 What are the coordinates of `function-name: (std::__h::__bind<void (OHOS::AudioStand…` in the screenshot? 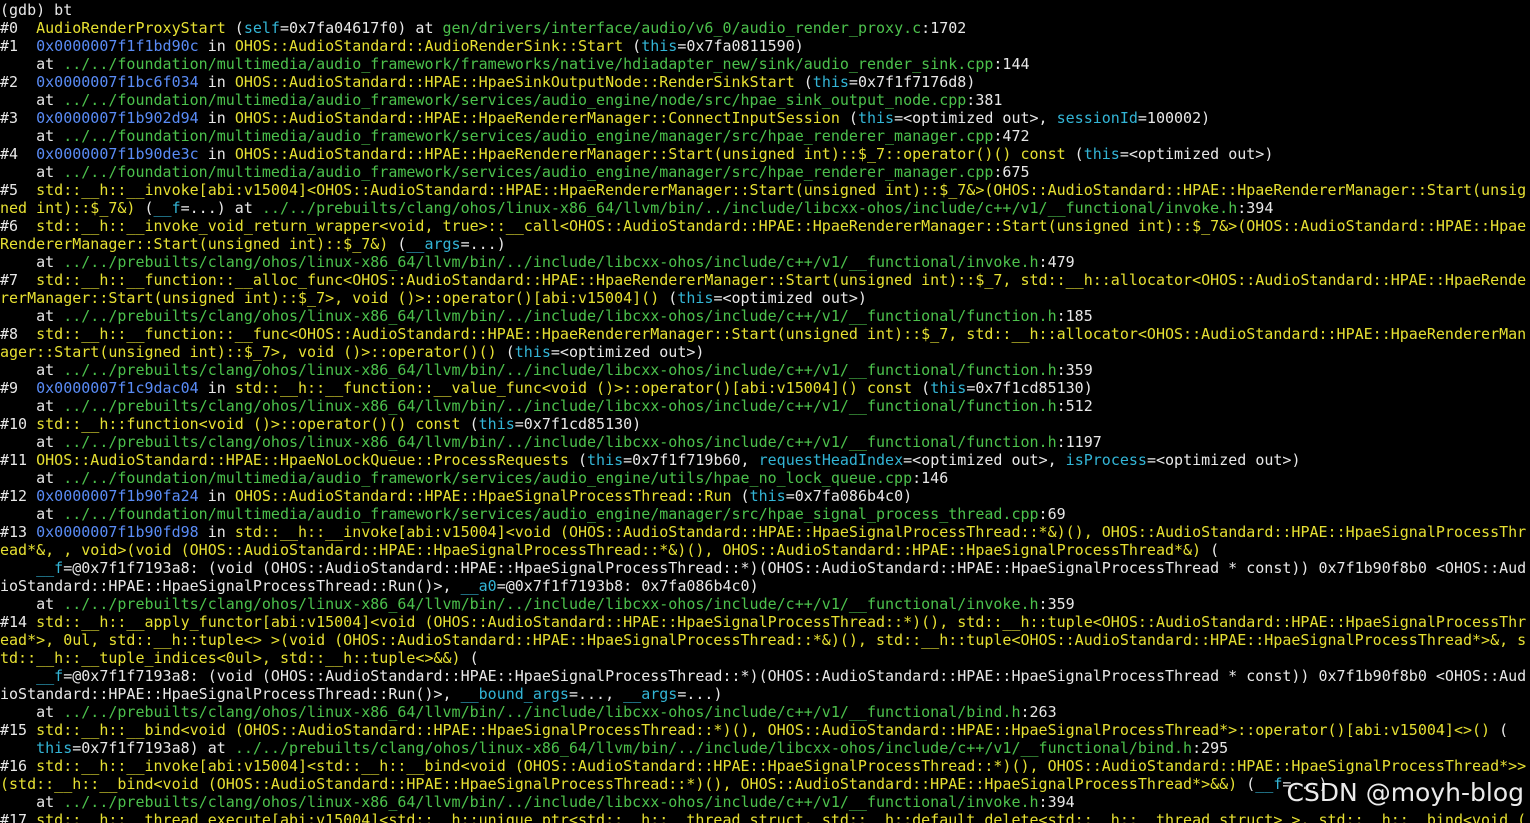 It's located at (619, 784).